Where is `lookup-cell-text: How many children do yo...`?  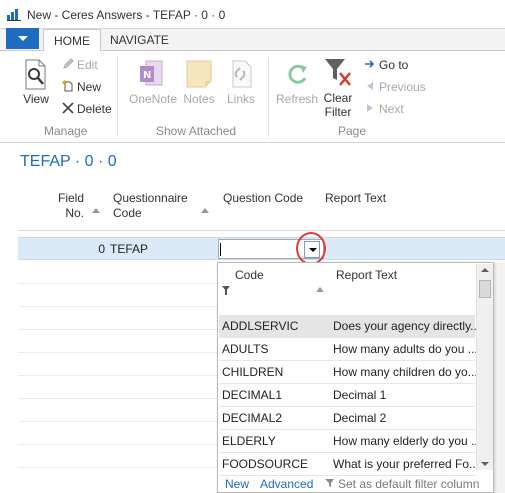 lookup-cell-text: How many children do yo... is located at coordinates (405, 372).